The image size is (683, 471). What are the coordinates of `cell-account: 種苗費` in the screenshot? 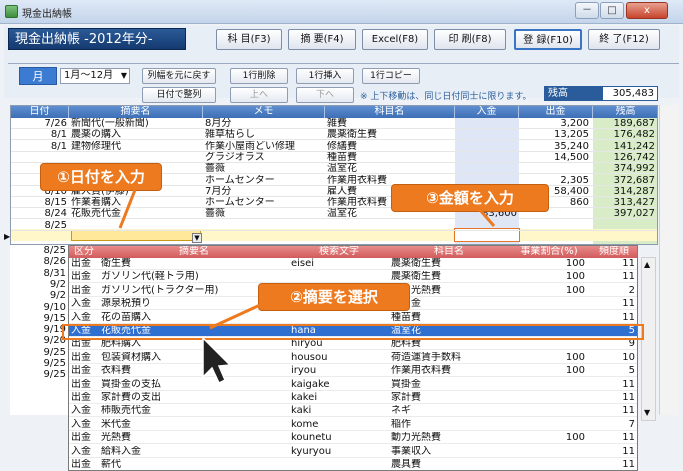 It's located at (391, 157).